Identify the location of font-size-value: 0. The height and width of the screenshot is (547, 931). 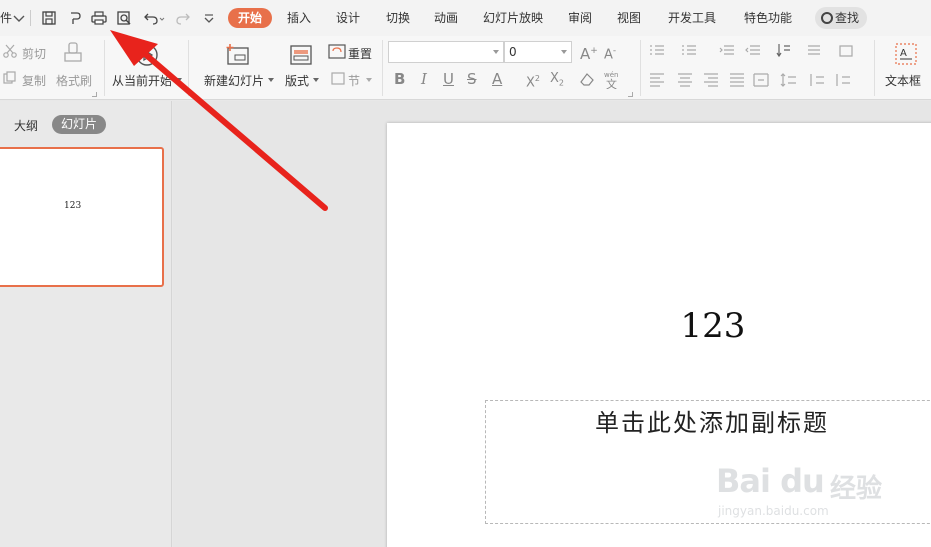
(513, 52).